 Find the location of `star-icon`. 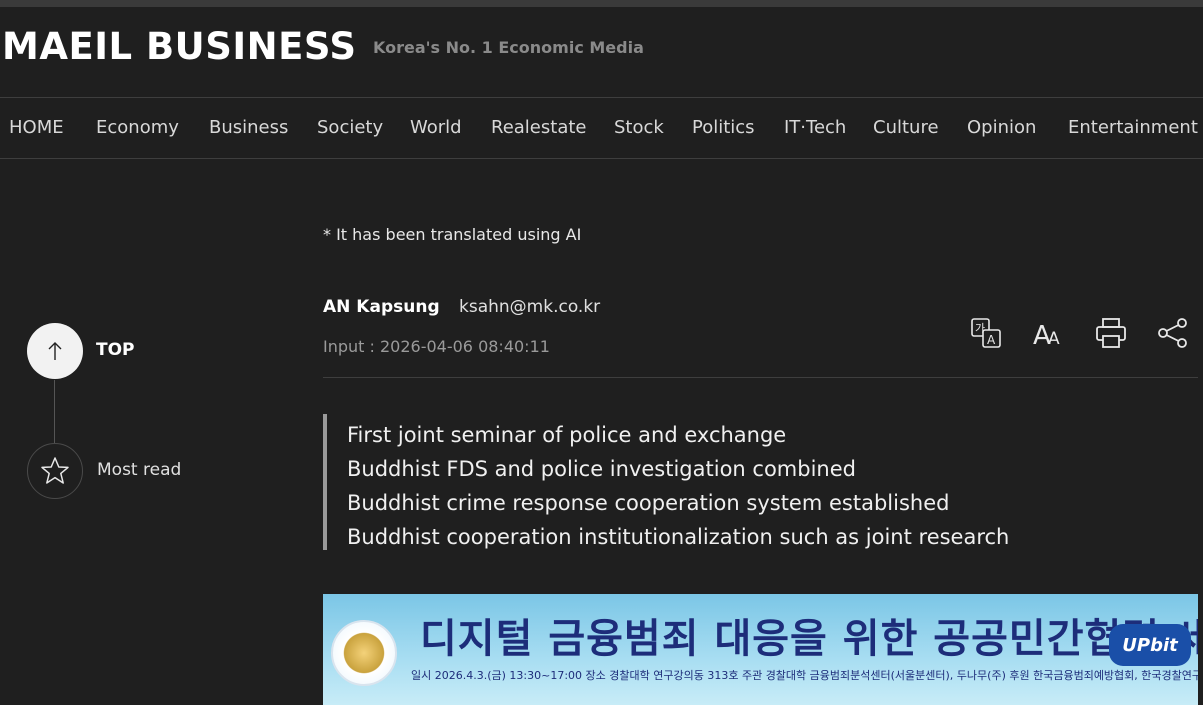

star-icon is located at coordinates (55, 470).